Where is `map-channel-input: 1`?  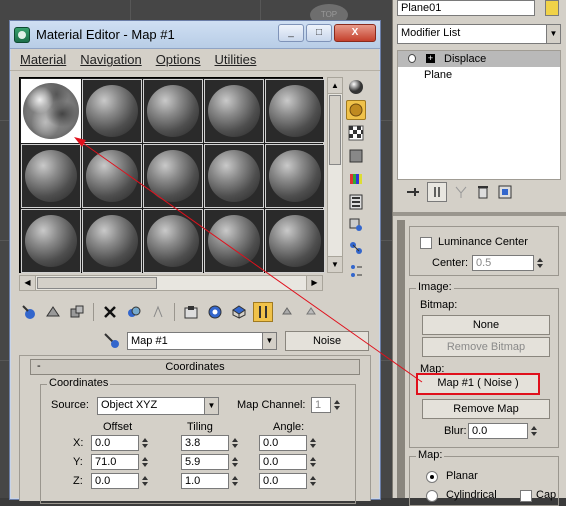 map-channel-input: 1 is located at coordinates (321, 405).